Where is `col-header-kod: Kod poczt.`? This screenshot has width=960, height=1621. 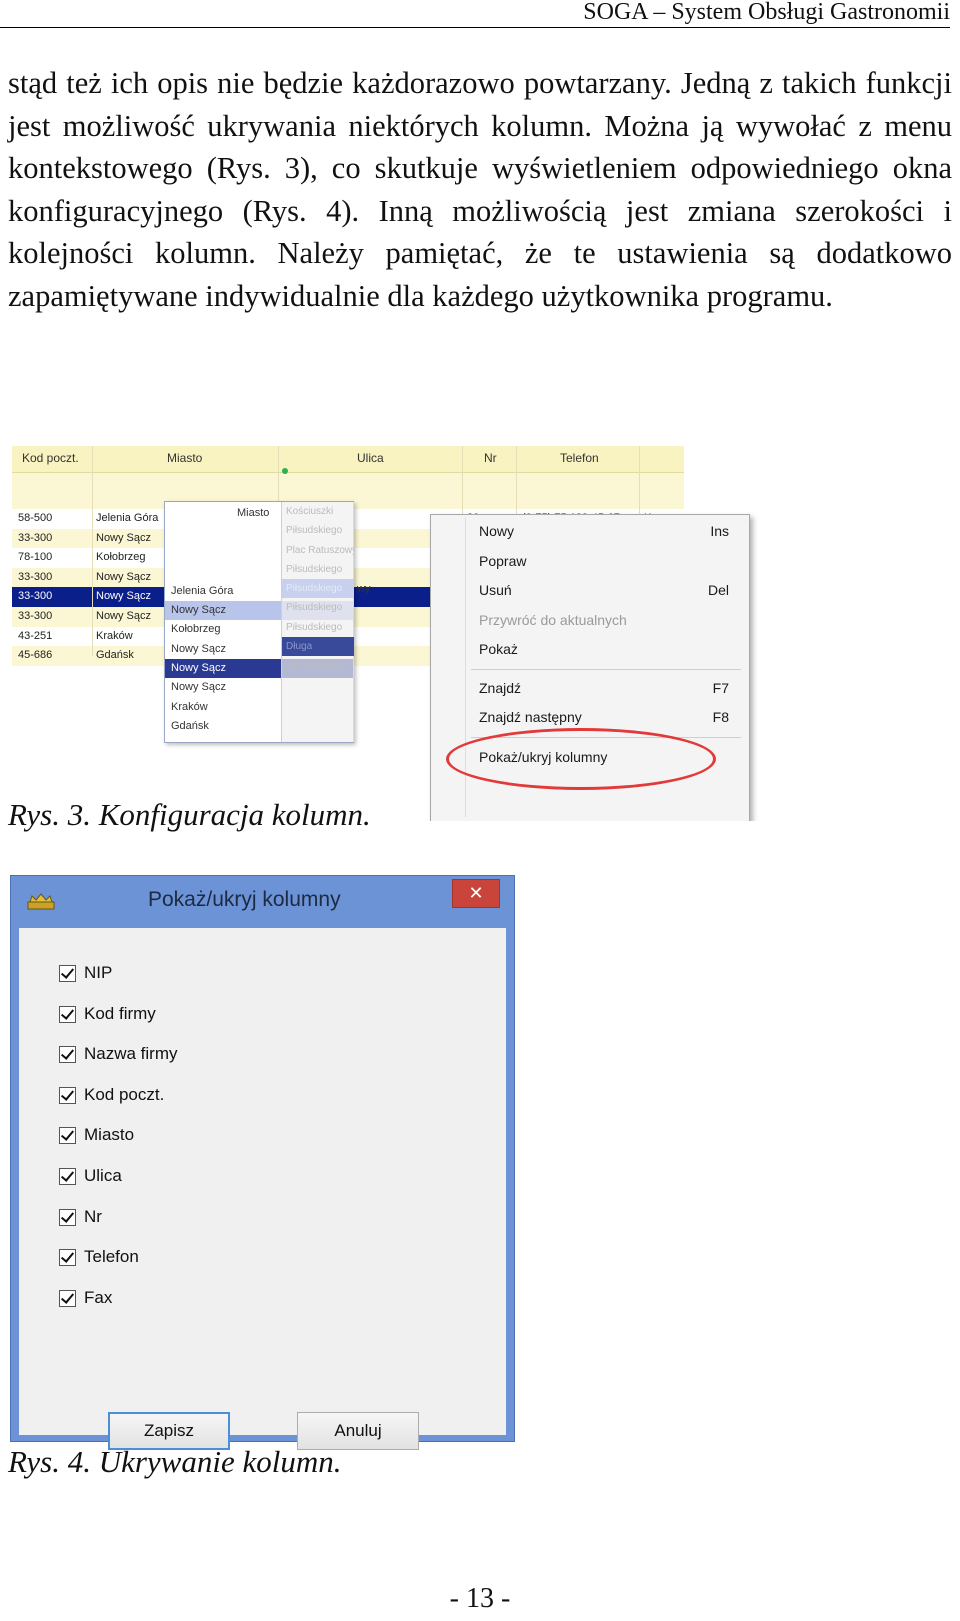 col-header-kod: Kod poczt. is located at coordinates (50, 458).